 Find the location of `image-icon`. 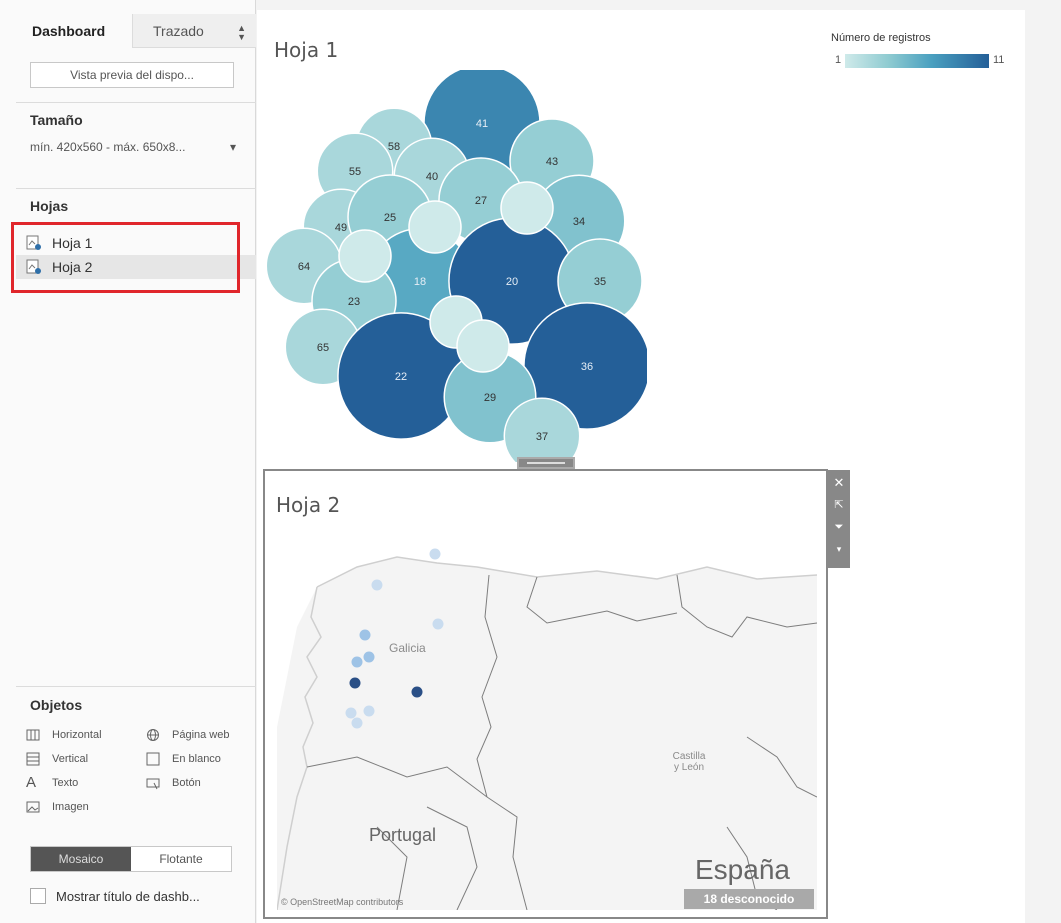

image-icon is located at coordinates (33, 807).